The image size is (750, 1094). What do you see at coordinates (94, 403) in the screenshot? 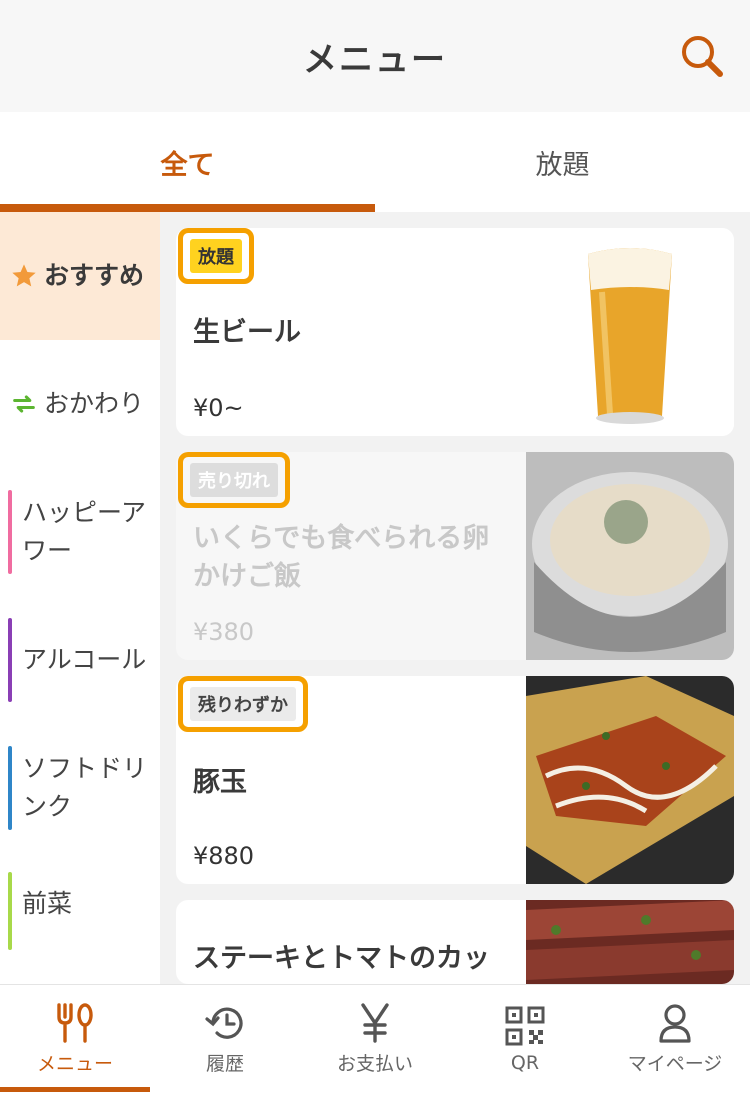
I see `sidebar-item-label: おかわり` at bounding box center [94, 403].